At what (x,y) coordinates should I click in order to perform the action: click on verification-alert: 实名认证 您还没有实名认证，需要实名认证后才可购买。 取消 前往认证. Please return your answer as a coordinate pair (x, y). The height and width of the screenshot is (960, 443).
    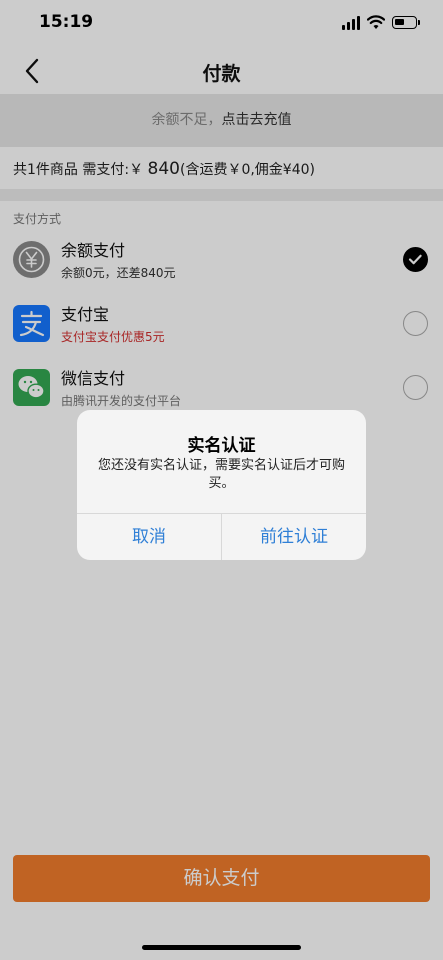
    Looking at the image, I should click on (221, 485).